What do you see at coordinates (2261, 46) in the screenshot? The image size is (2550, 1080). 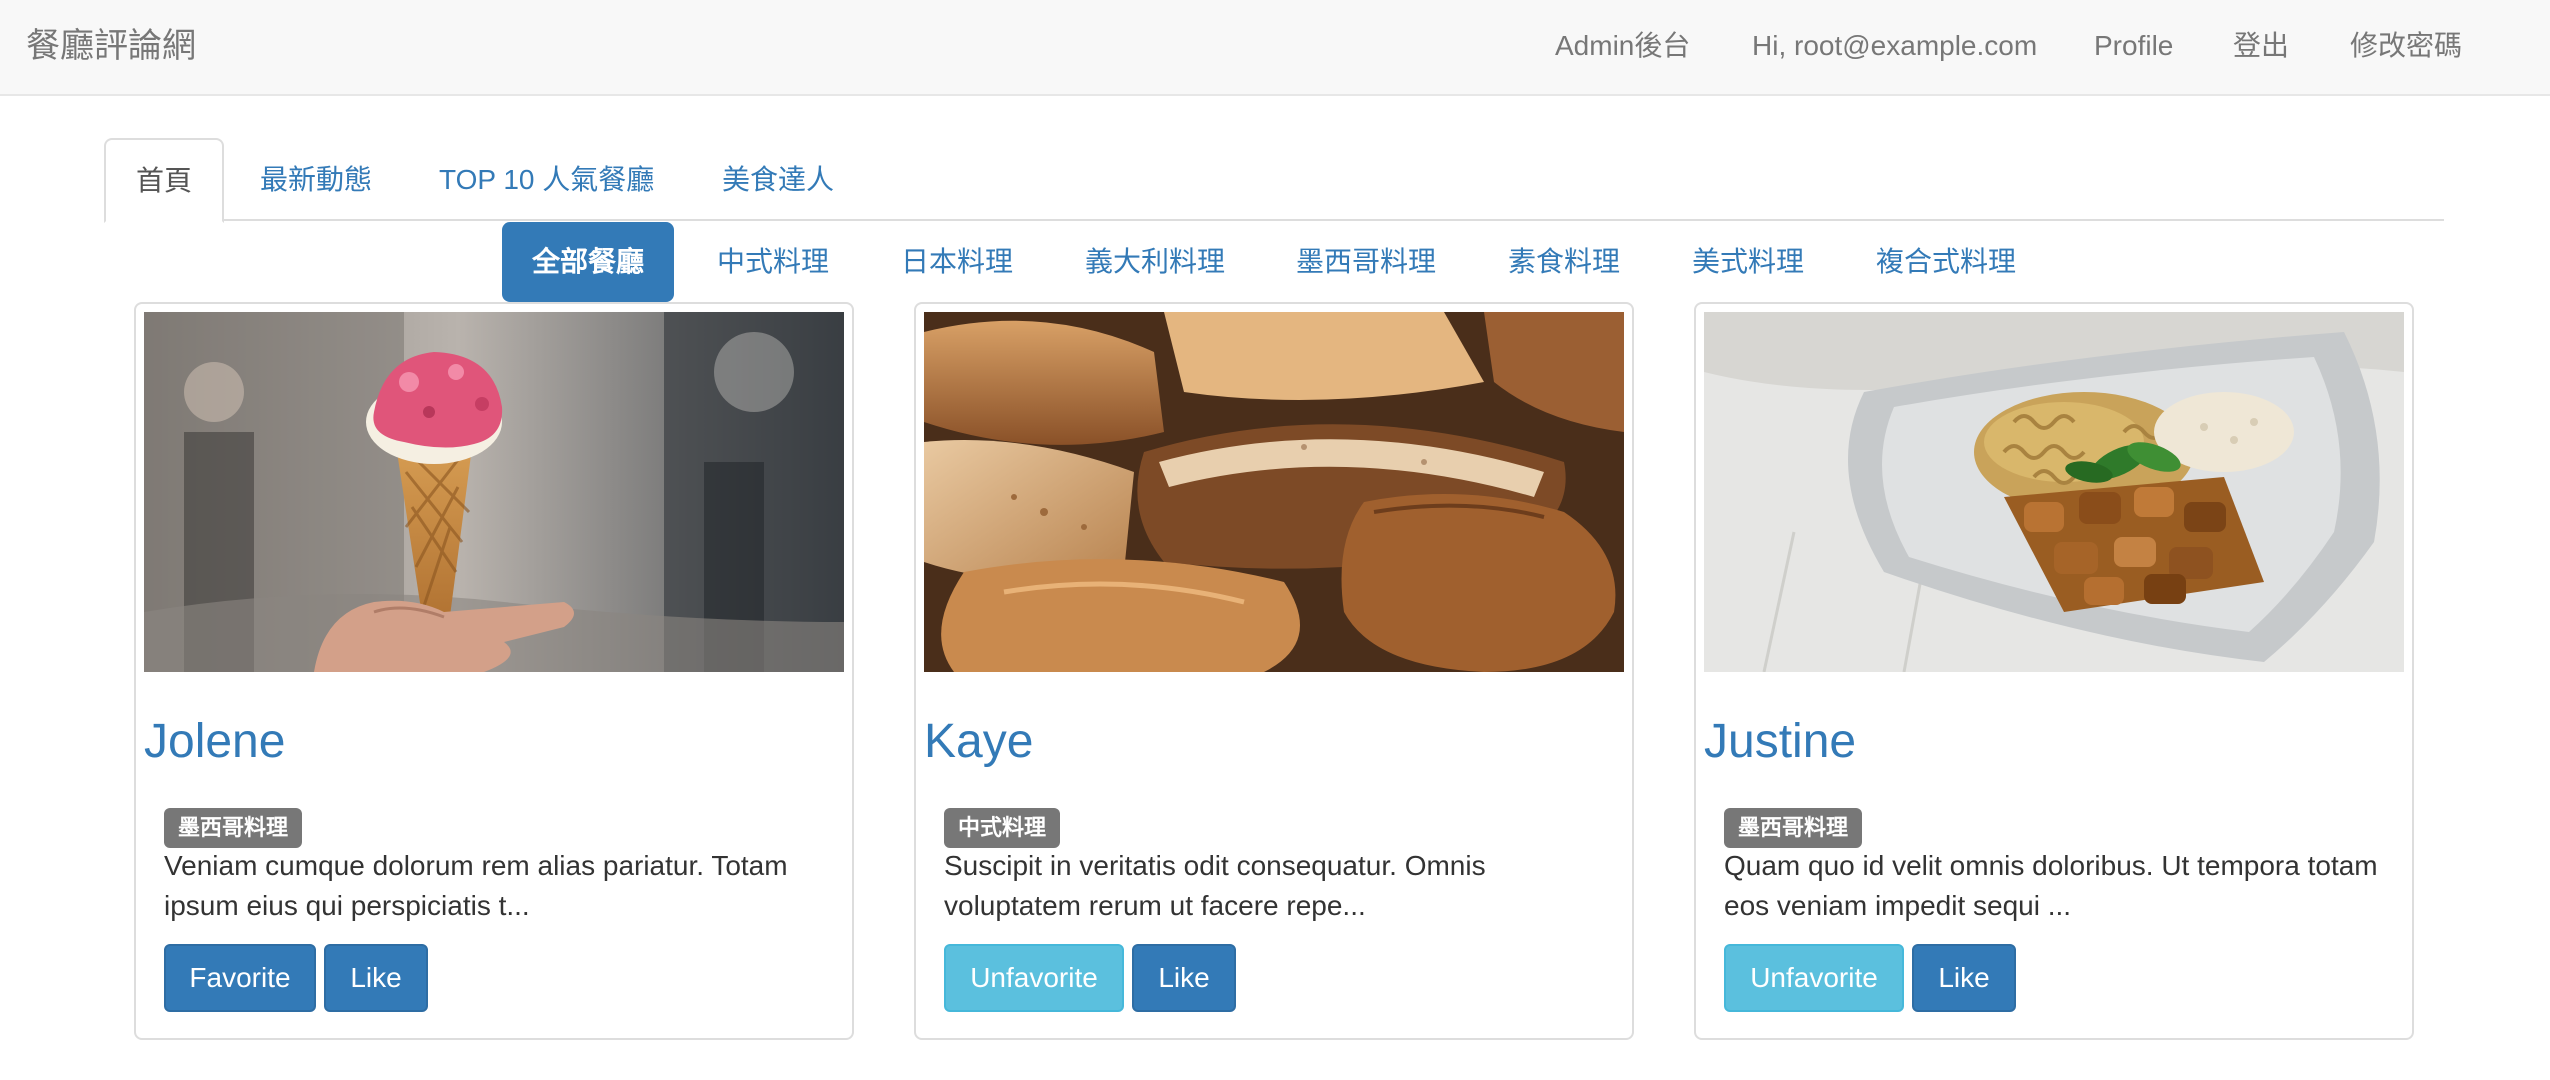 I see `nav-logout-link: 登出` at bounding box center [2261, 46].